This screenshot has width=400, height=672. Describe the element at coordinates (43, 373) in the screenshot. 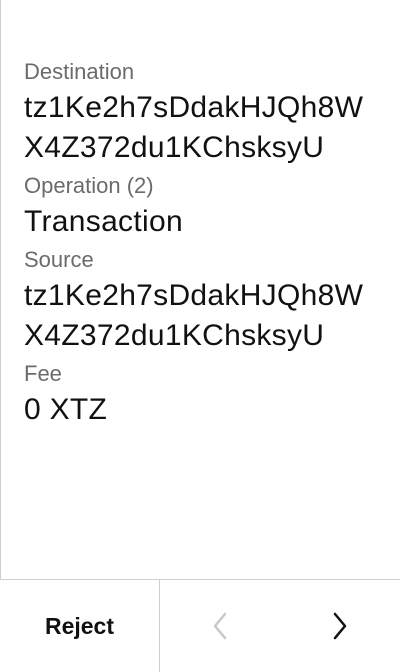

I see `fee-label: Fee` at that location.